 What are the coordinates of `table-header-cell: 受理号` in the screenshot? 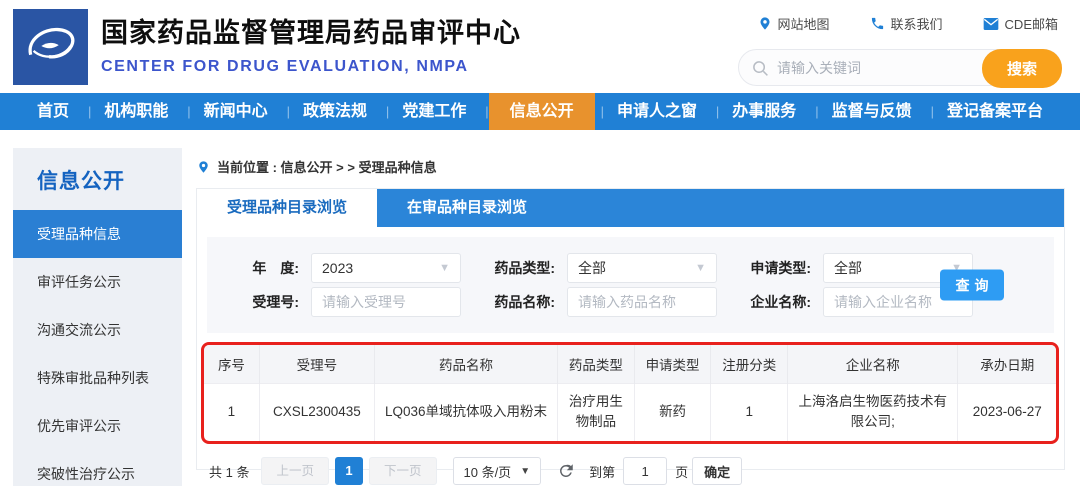 It's located at (317, 364).